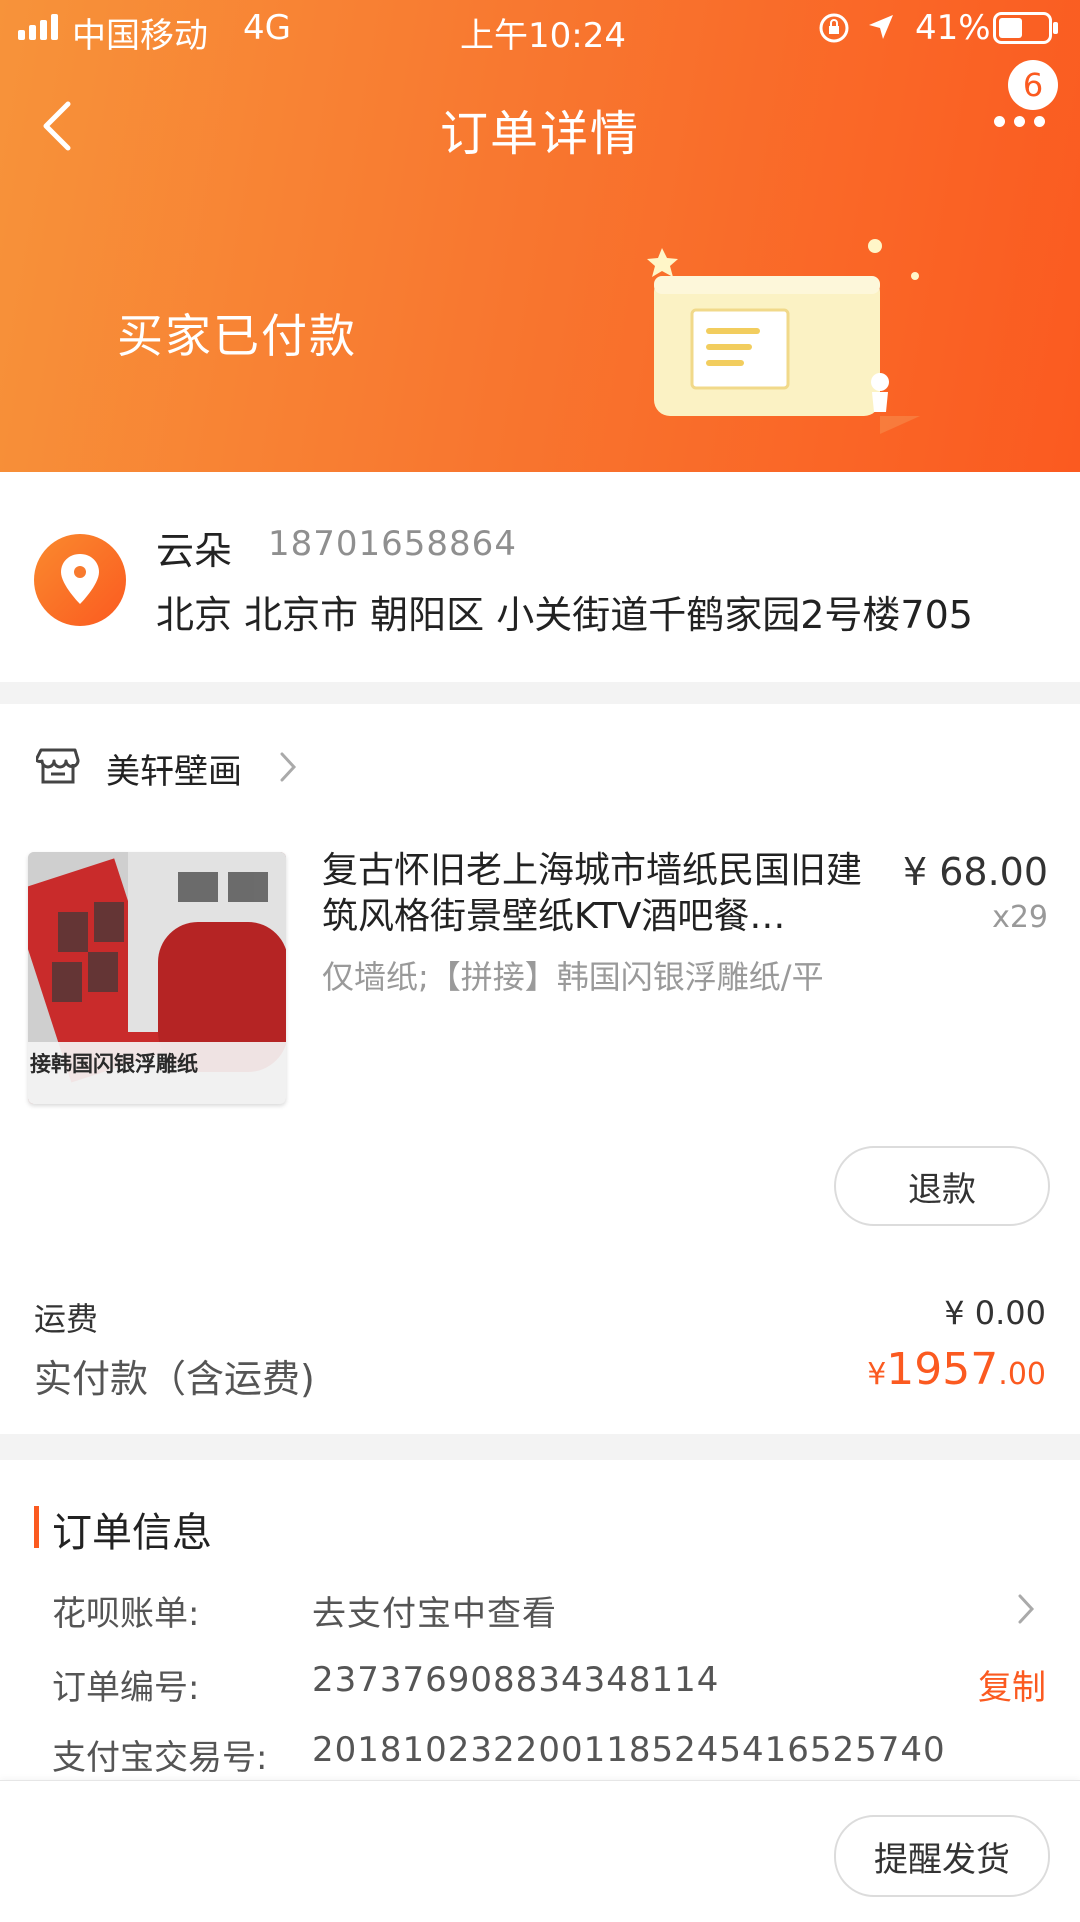  What do you see at coordinates (834, 30) in the screenshot?
I see `rotation-lock-icon` at bounding box center [834, 30].